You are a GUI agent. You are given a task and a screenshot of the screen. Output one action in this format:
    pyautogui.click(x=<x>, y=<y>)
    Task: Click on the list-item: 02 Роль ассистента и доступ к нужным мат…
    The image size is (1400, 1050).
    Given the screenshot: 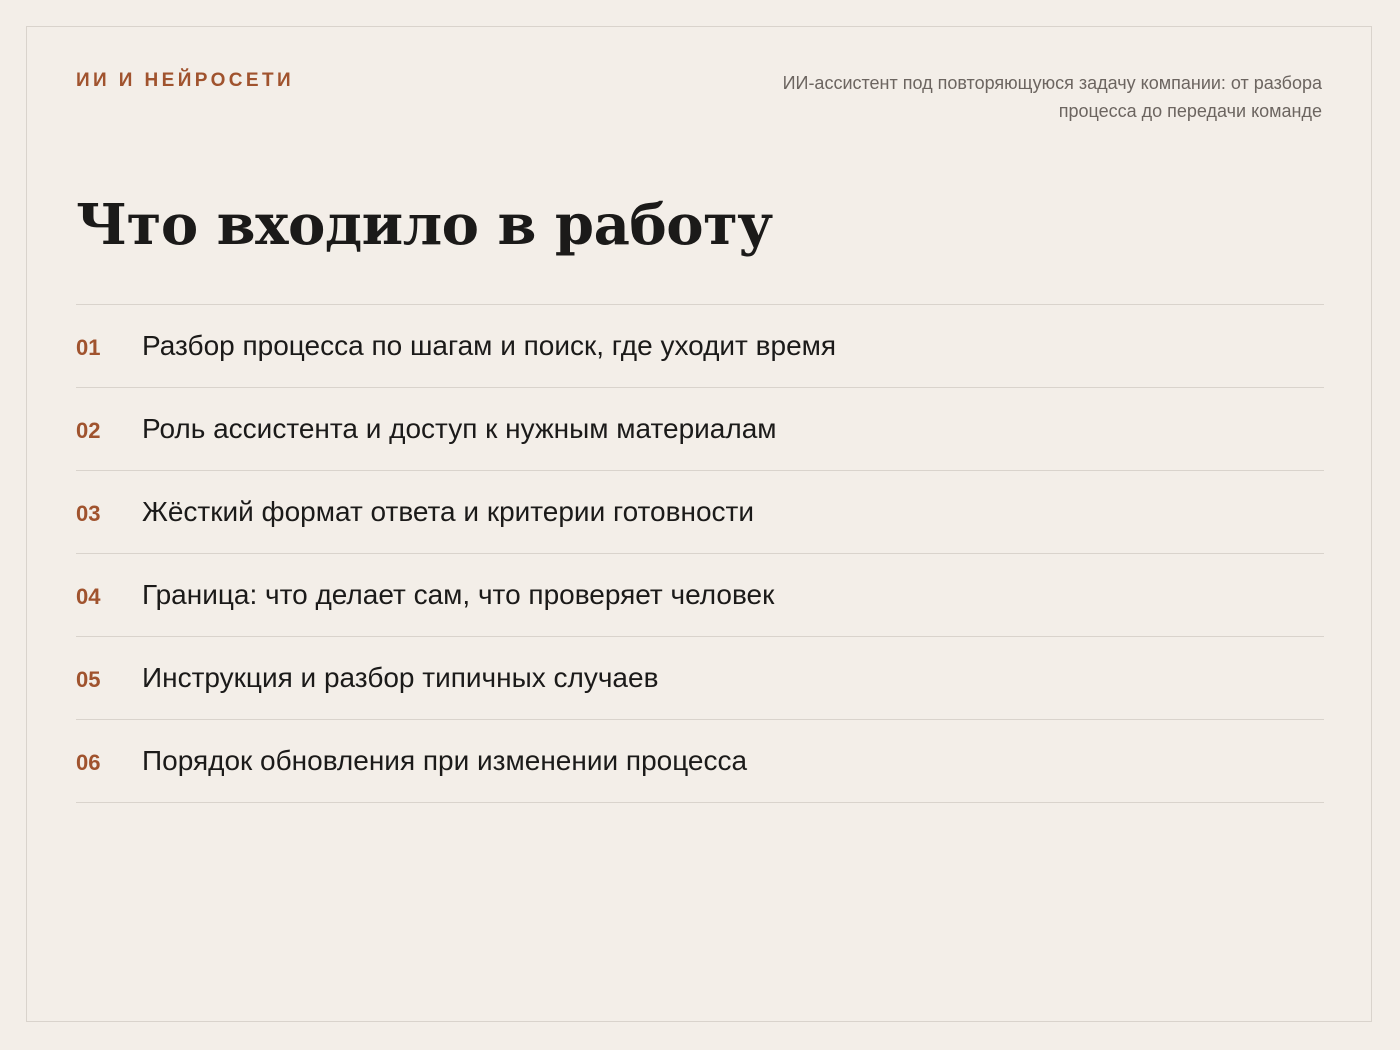 What is the action you would take?
    pyautogui.click(x=700, y=429)
    